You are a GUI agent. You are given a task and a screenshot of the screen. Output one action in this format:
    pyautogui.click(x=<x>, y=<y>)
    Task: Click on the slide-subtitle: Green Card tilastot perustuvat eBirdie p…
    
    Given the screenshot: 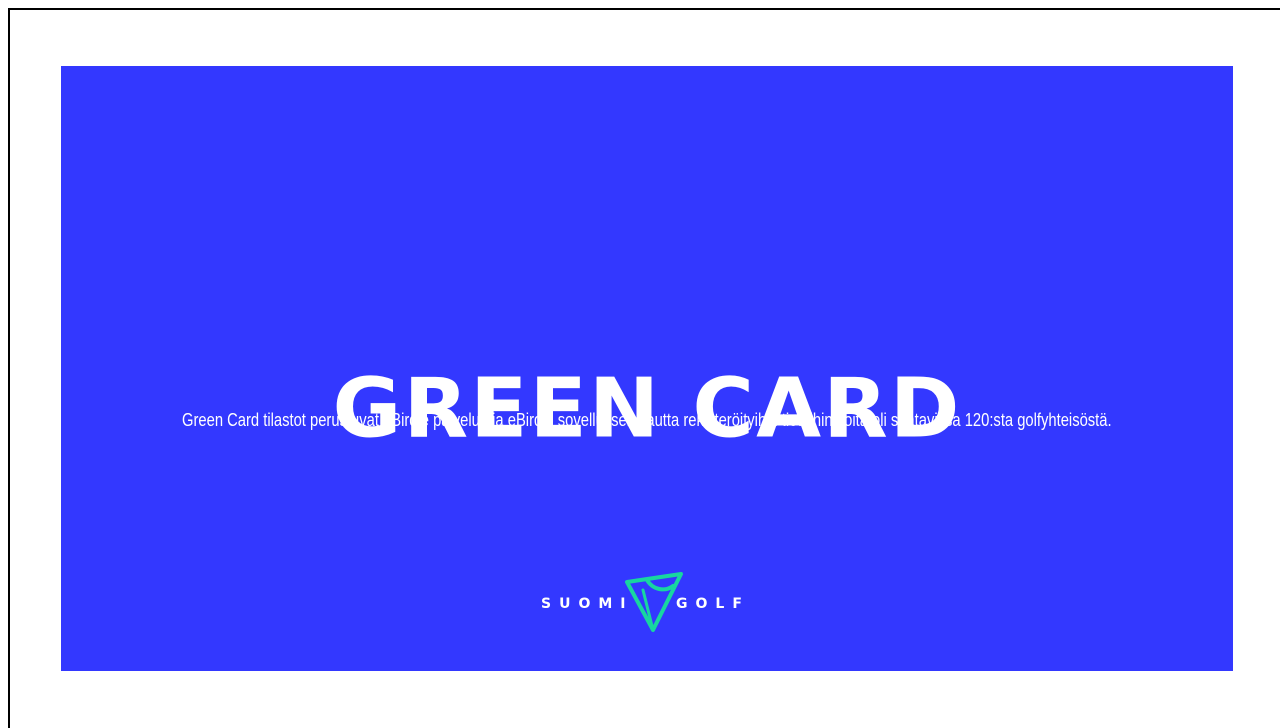 What is the action you would take?
    pyautogui.click(x=647, y=420)
    